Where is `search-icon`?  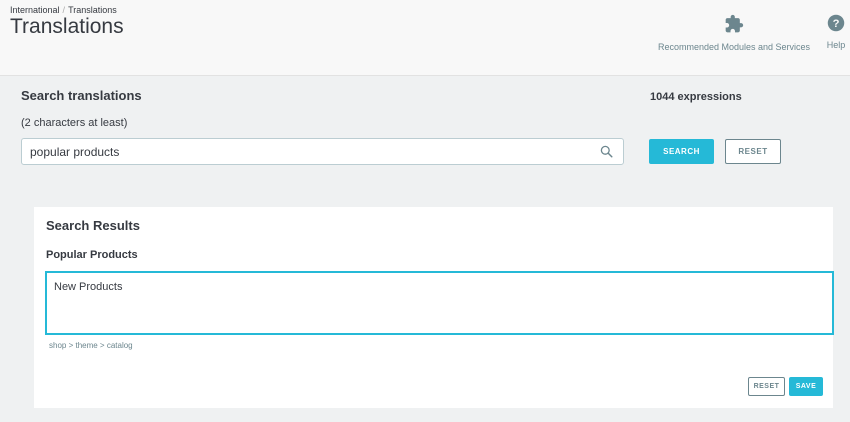
search-icon is located at coordinates (606, 154).